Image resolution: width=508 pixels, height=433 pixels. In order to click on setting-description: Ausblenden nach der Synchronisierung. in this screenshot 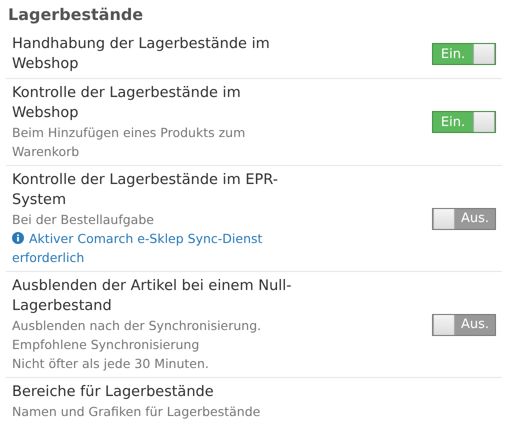, I will do `click(137, 326)`.